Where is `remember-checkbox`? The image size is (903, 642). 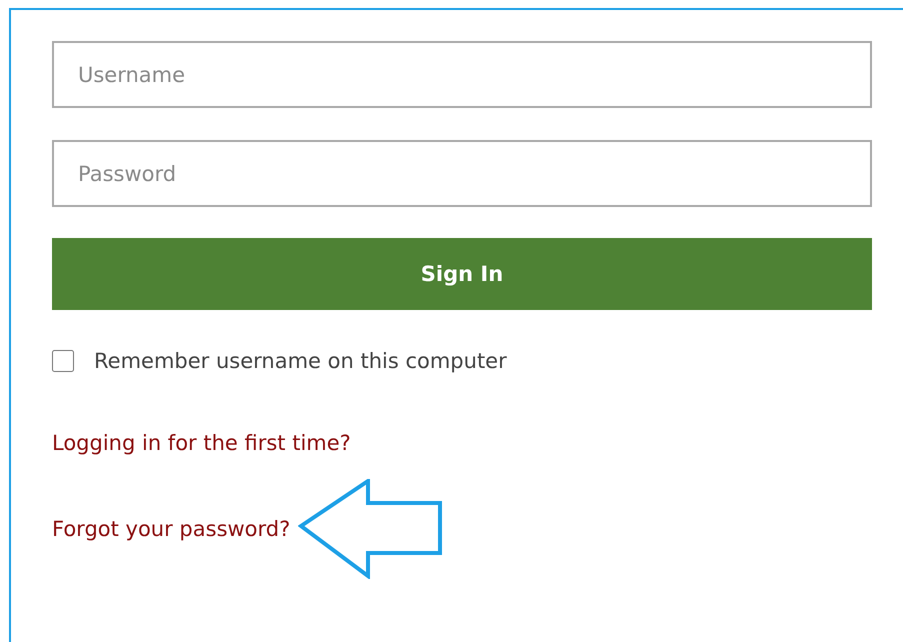
remember-checkbox is located at coordinates (63, 361).